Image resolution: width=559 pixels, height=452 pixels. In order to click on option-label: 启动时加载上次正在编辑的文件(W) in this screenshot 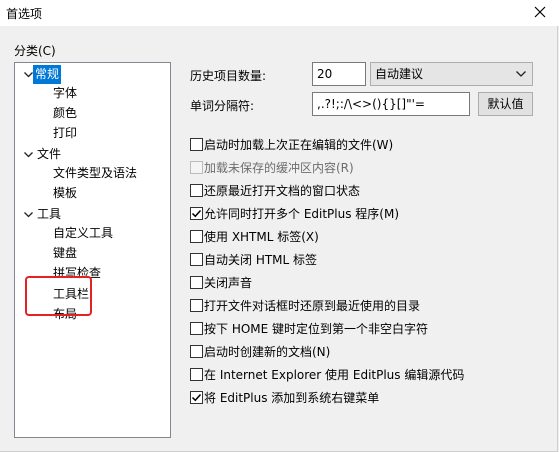, I will do `click(299, 145)`.